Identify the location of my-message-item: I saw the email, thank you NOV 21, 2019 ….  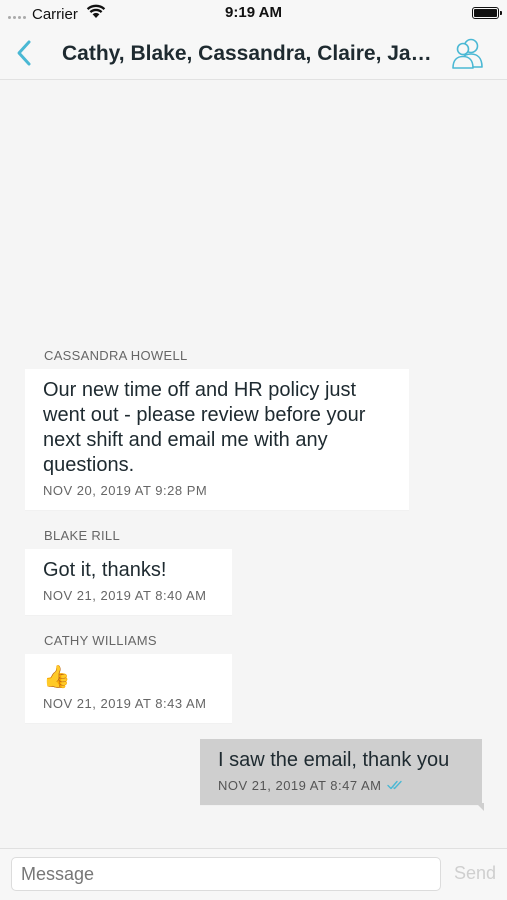
(342, 775).